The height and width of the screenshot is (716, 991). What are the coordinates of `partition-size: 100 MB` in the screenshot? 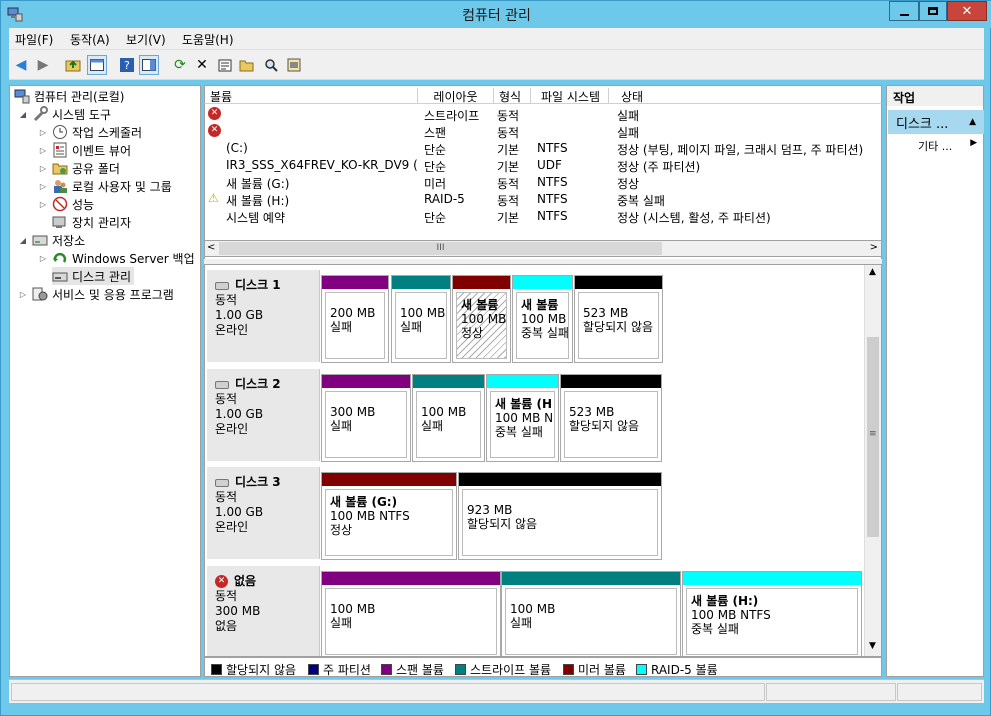 It's located at (484, 319).